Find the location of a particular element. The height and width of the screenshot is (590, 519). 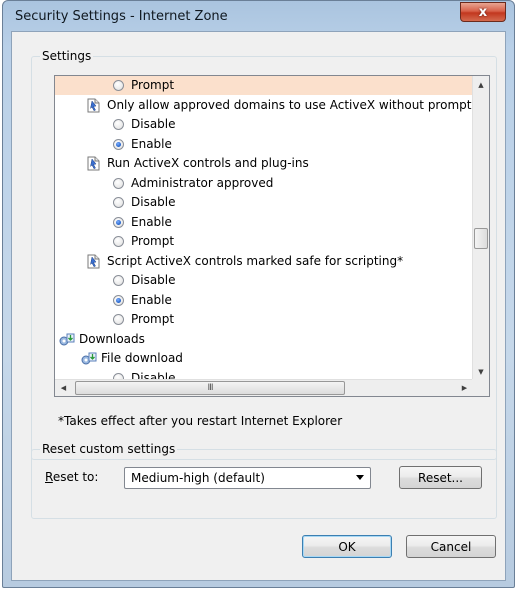

ok-button-label: OK is located at coordinates (347, 546).